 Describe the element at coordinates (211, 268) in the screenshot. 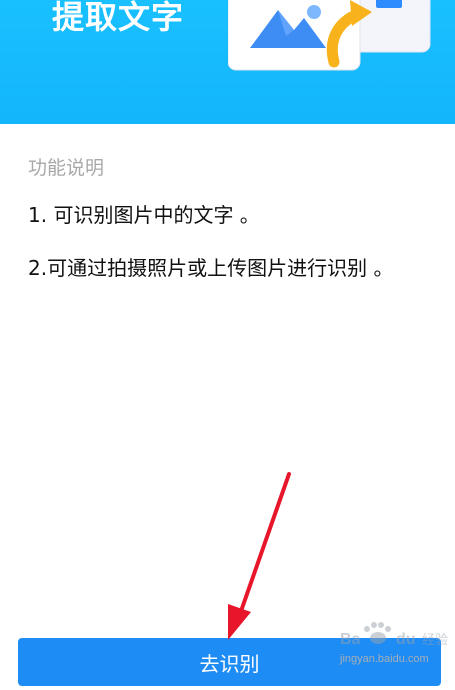

I see `feature-line-2: 2.可通过拍摄照片或上传图片进行识别 。` at that location.